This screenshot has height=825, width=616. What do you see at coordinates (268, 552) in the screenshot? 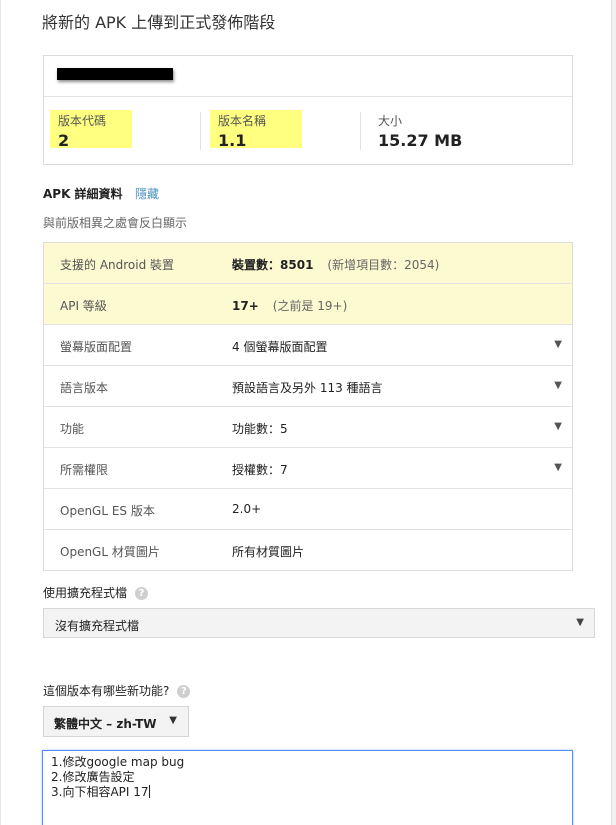
I see `row-value: 所有材質圖片` at bounding box center [268, 552].